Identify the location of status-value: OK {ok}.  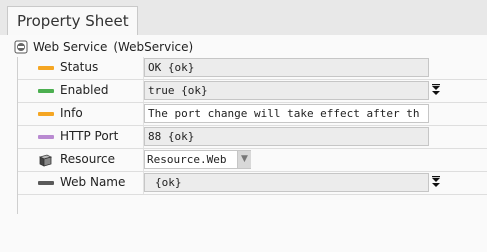
(286, 67).